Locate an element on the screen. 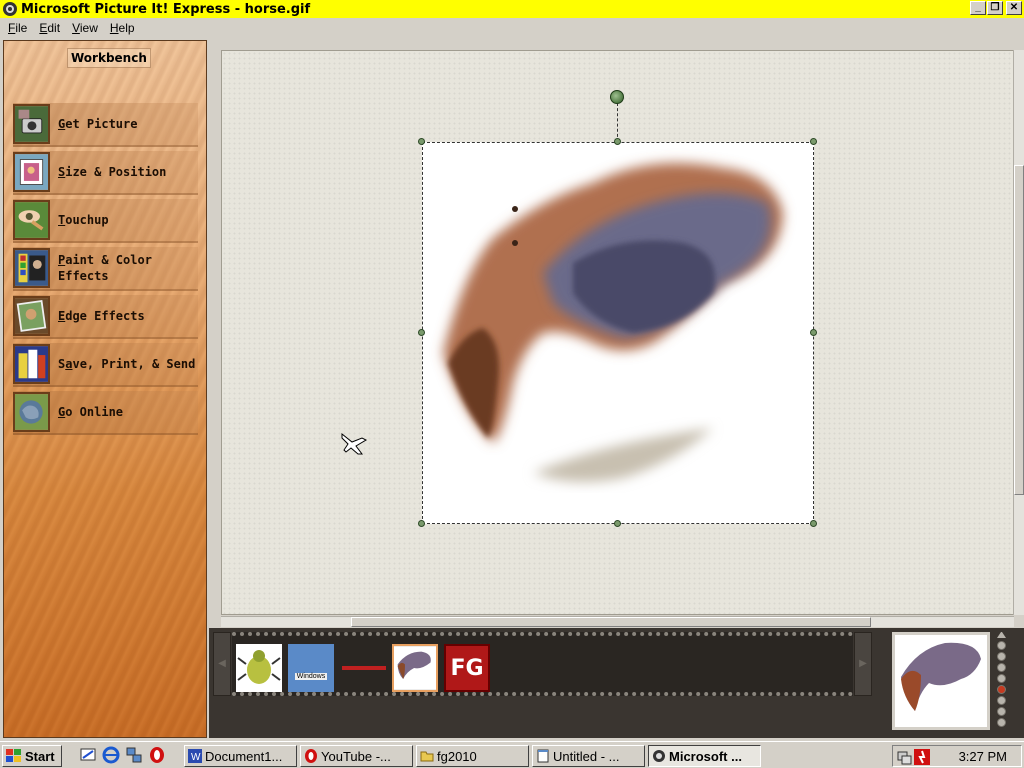  horse-image is located at coordinates (613, 322).